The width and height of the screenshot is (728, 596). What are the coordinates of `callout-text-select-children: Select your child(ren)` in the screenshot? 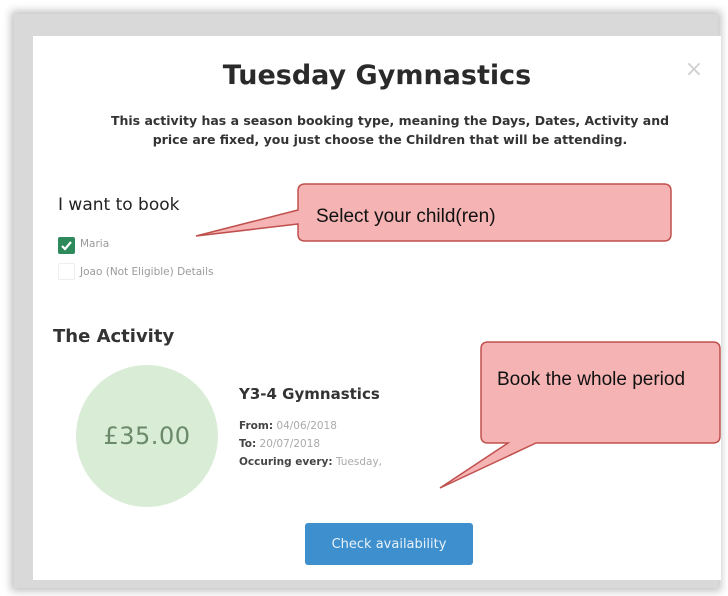 It's located at (406, 216).